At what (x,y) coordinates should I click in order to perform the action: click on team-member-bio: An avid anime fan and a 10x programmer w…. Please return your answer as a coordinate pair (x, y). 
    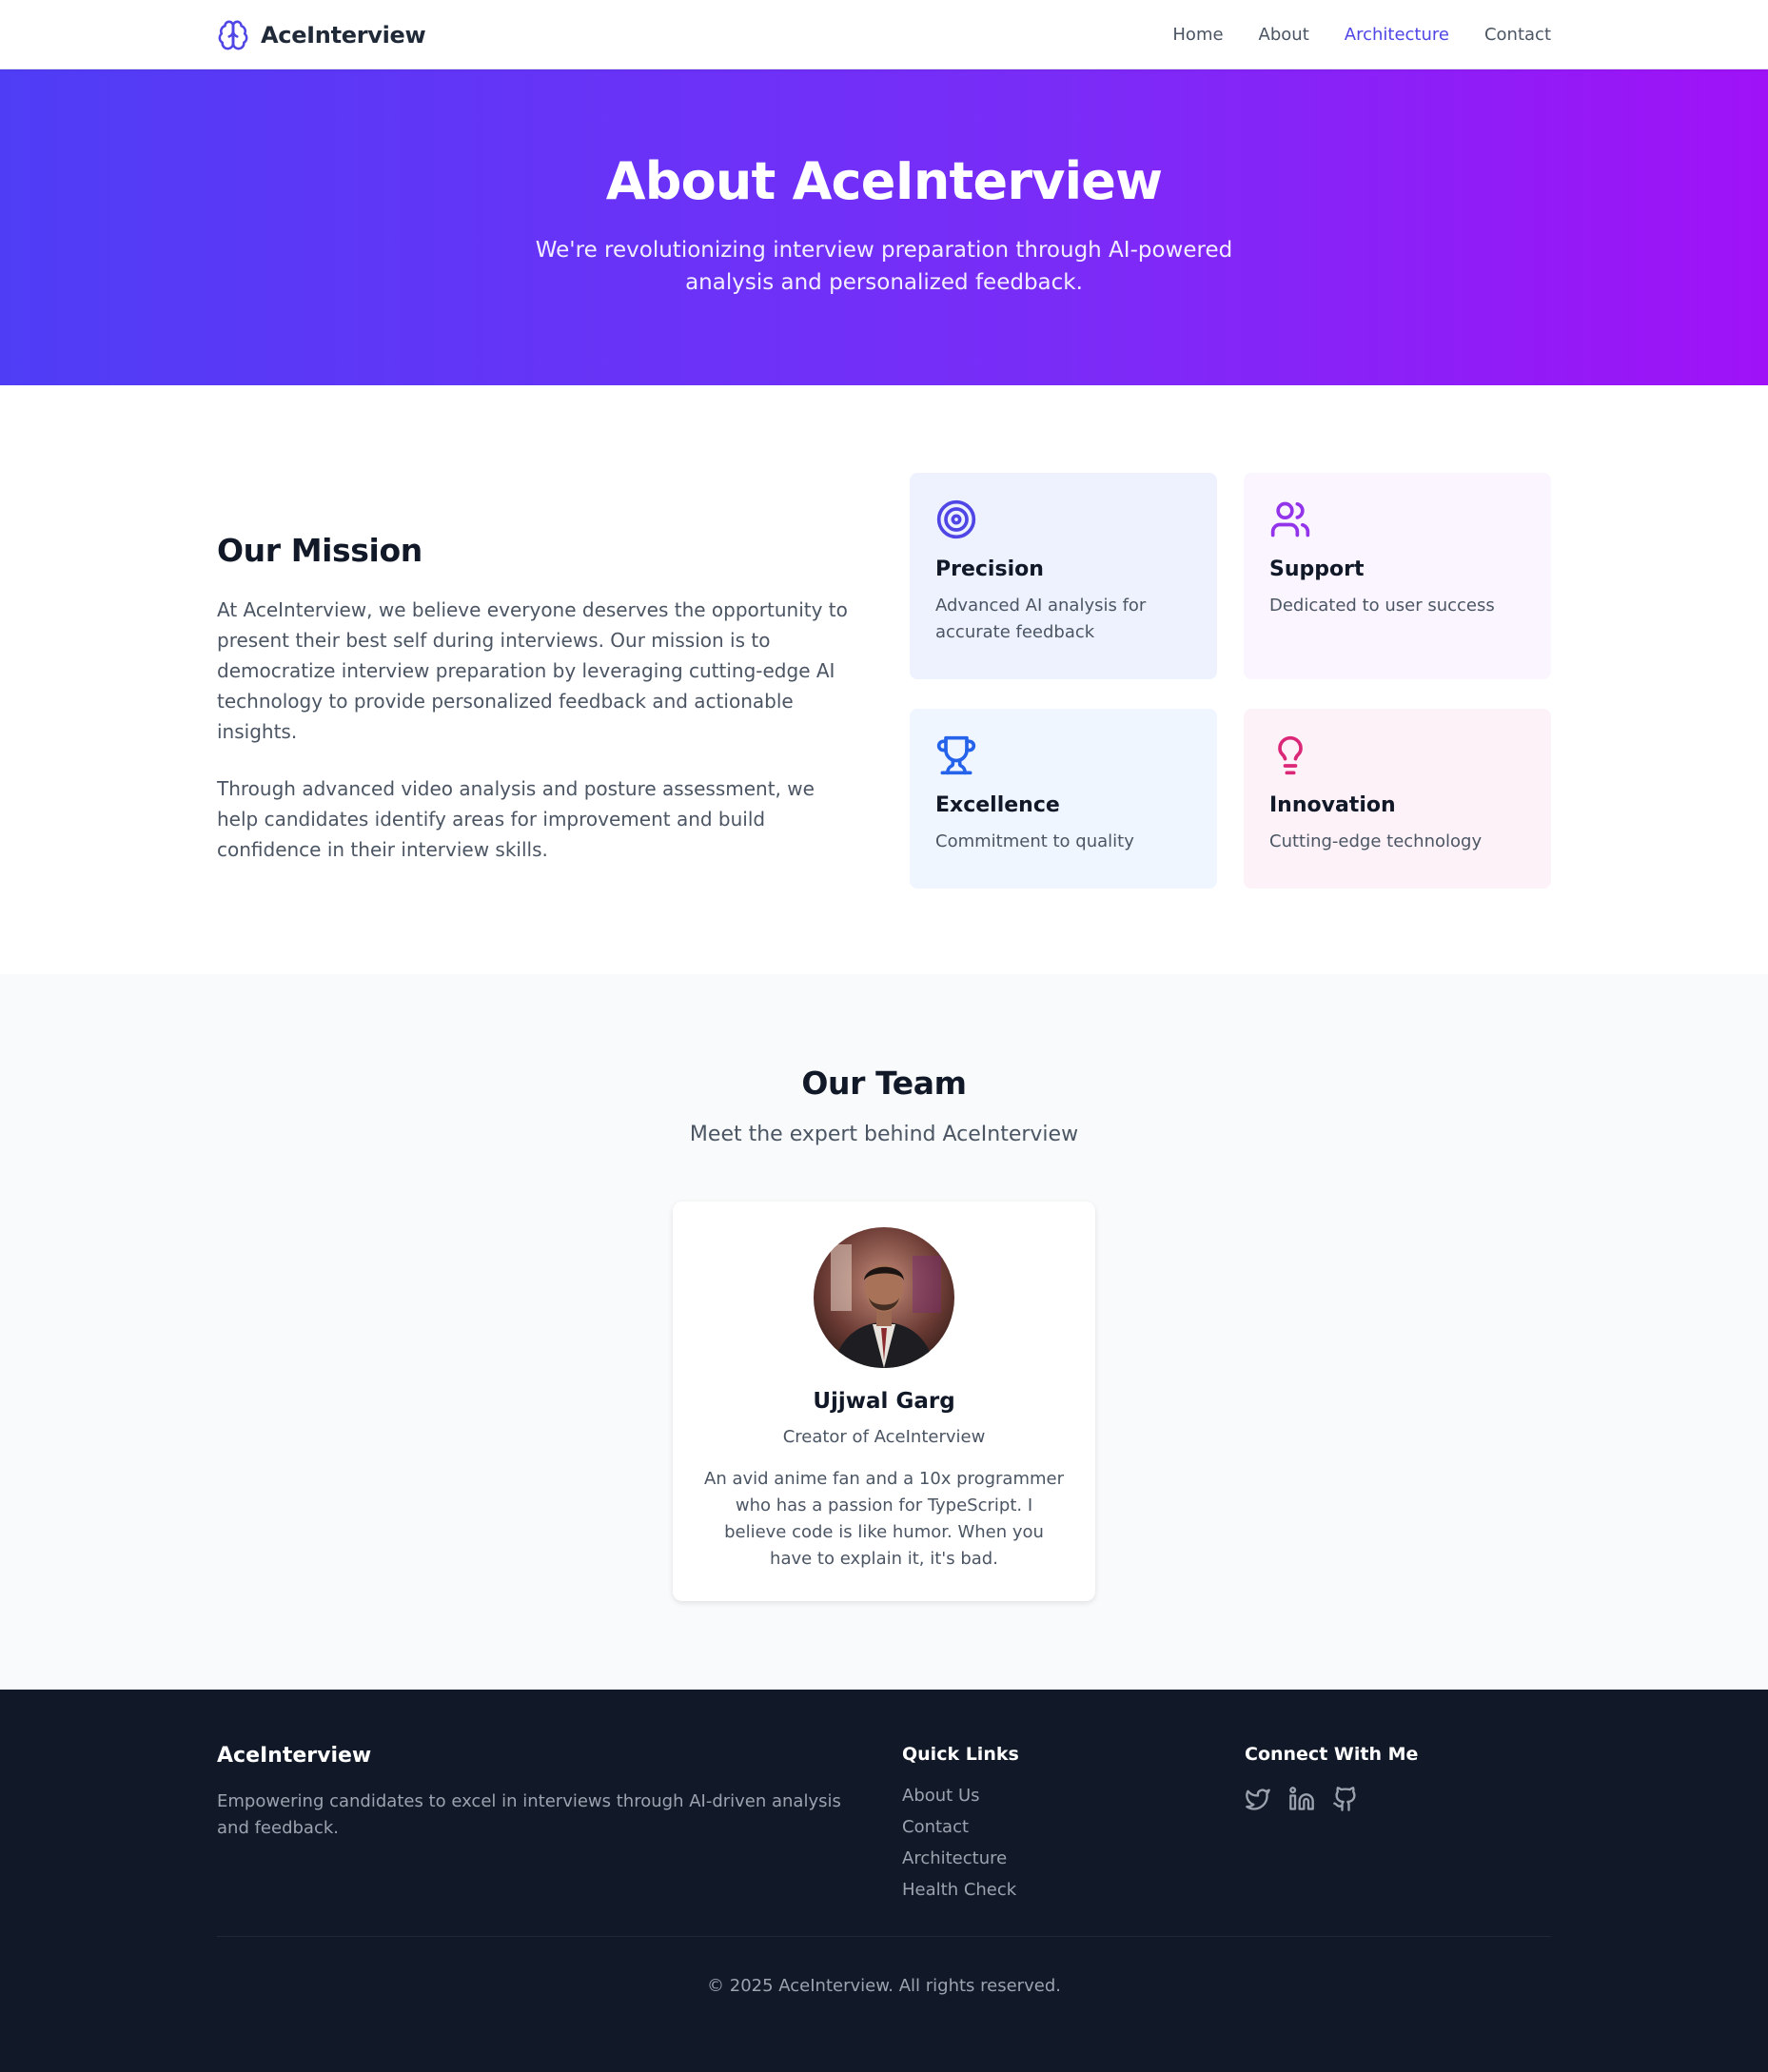
    Looking at the image, I should click on (884, 1519).